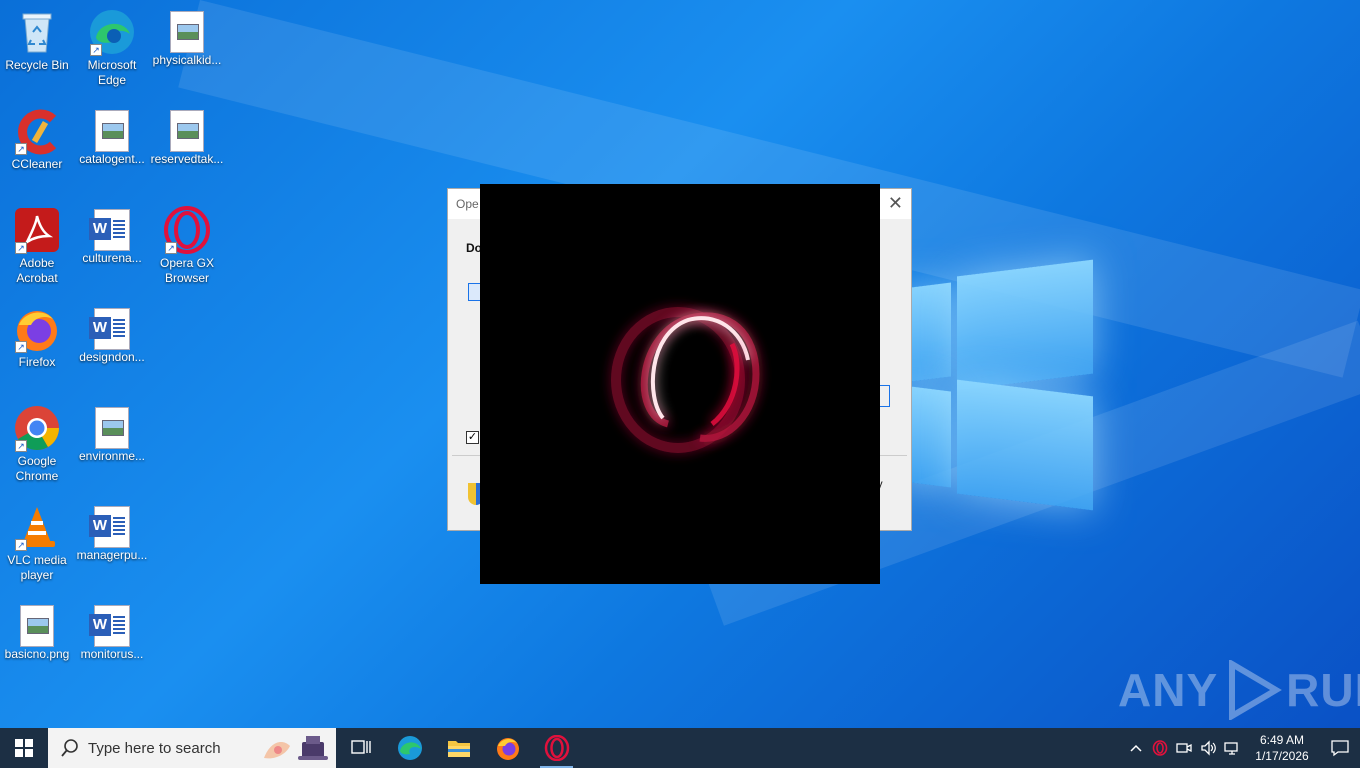  What do you see at coordinates (472, 437) in the screenshot?
I see `dialog-checkbox: ✓` at bounding box center [472, 437].